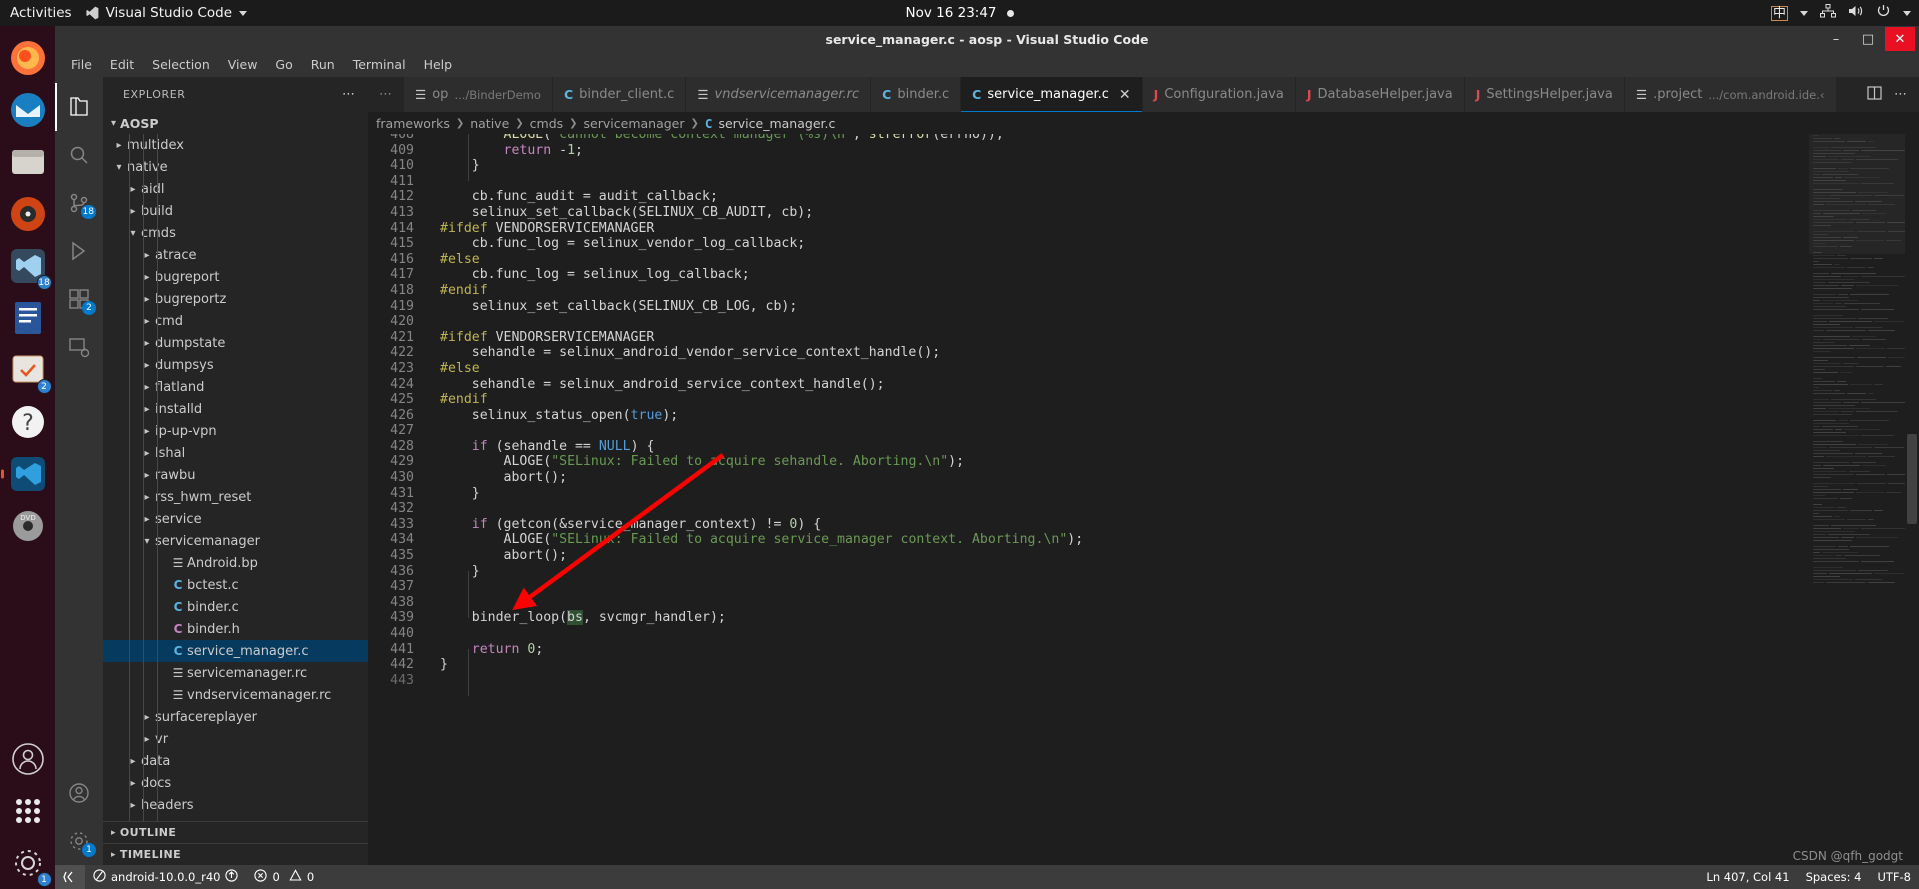  Describe the element at coordinates (1912, 499) in the screenshot. I see `editor-scrollbar` at that location.